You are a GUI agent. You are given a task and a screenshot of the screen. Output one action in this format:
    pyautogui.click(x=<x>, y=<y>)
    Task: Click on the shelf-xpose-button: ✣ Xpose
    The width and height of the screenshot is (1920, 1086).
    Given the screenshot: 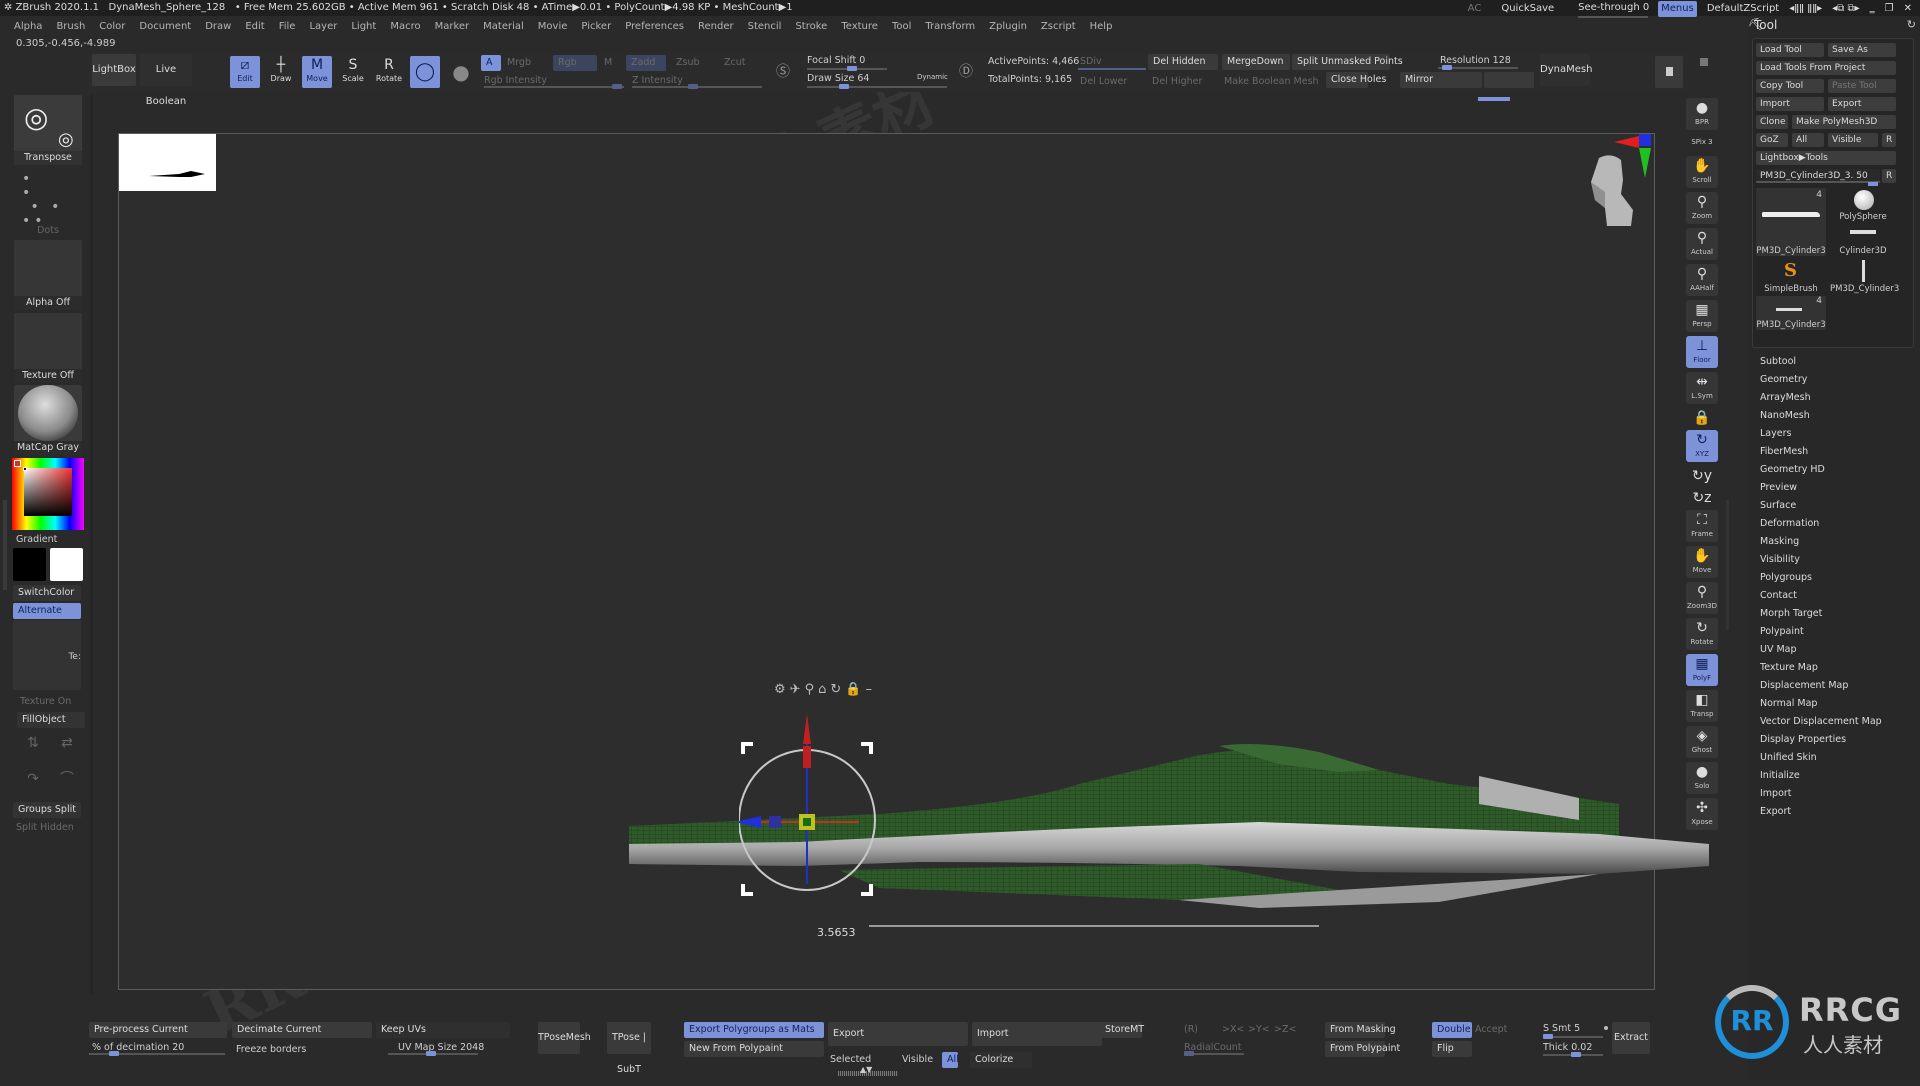 What is the action you would take?
    pyautogui.click(x=1702, y=814)
    